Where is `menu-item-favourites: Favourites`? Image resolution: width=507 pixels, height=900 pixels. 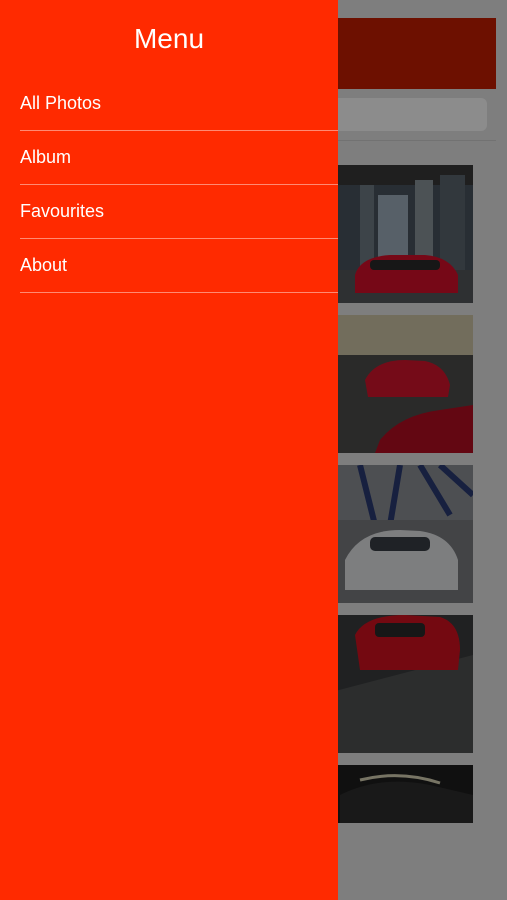 menu-item-favourites: Favourites is located at coordinates (179, 212).